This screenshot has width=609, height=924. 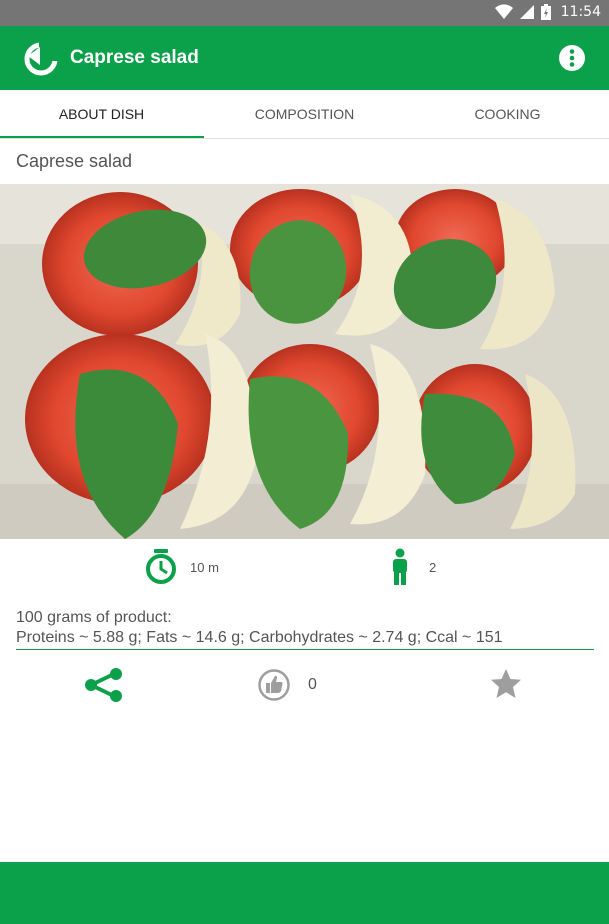 I want to click on tab-composition: COMPOSITION, so click(x=304, y=114).